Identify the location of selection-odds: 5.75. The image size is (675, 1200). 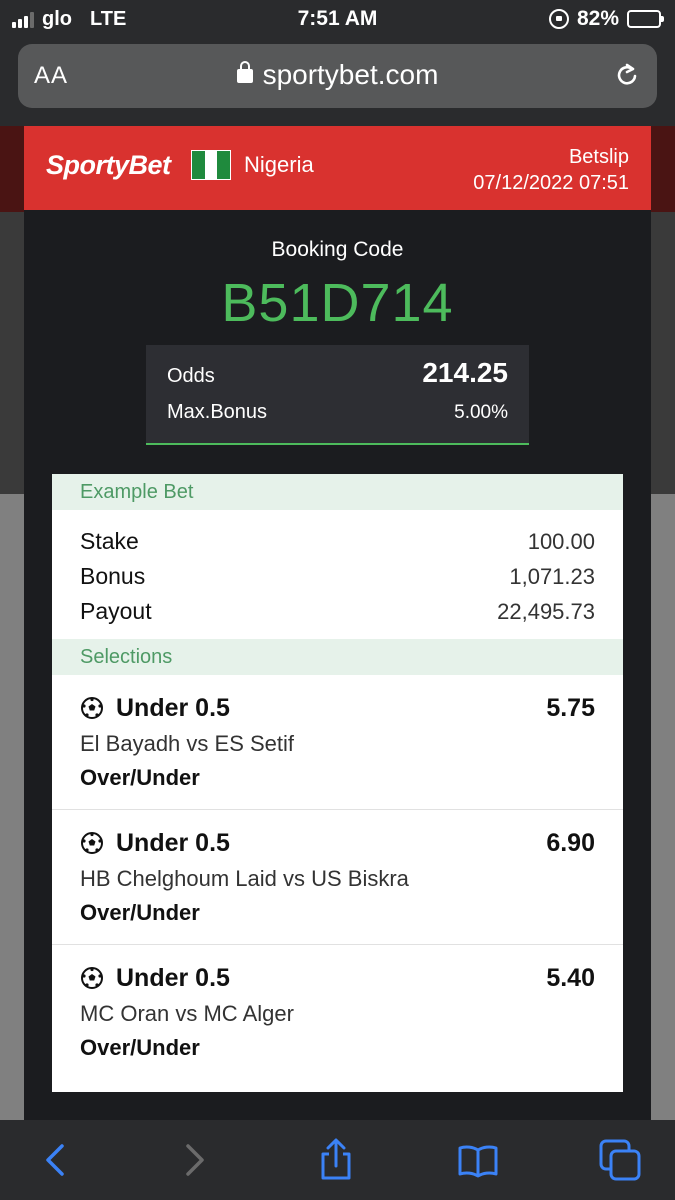
(570, 707).